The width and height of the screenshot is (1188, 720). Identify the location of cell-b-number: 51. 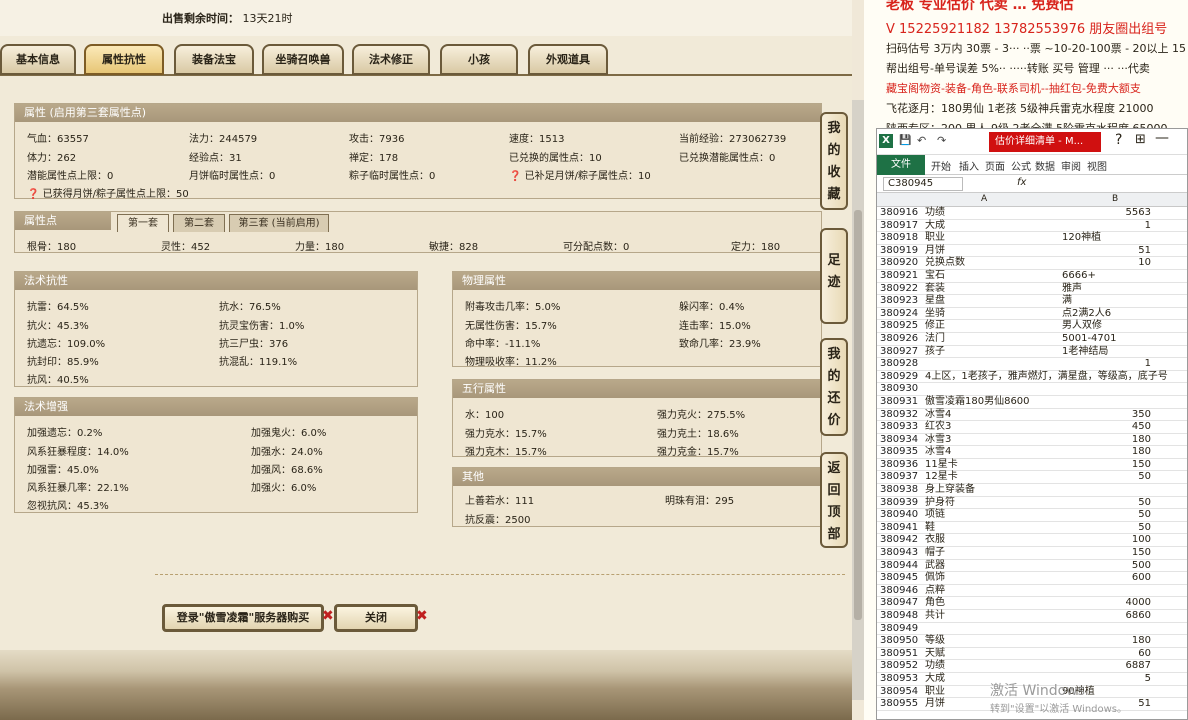
(1144, 704).